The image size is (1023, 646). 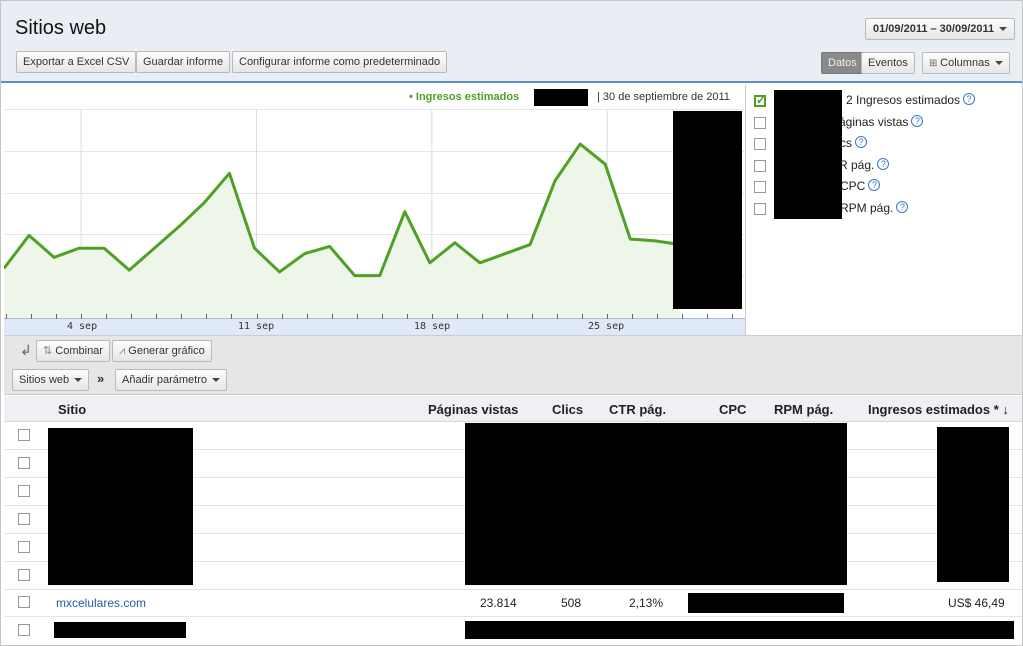 I want to click on save-report-button: Guardar informe, so click(x=183, y=62).